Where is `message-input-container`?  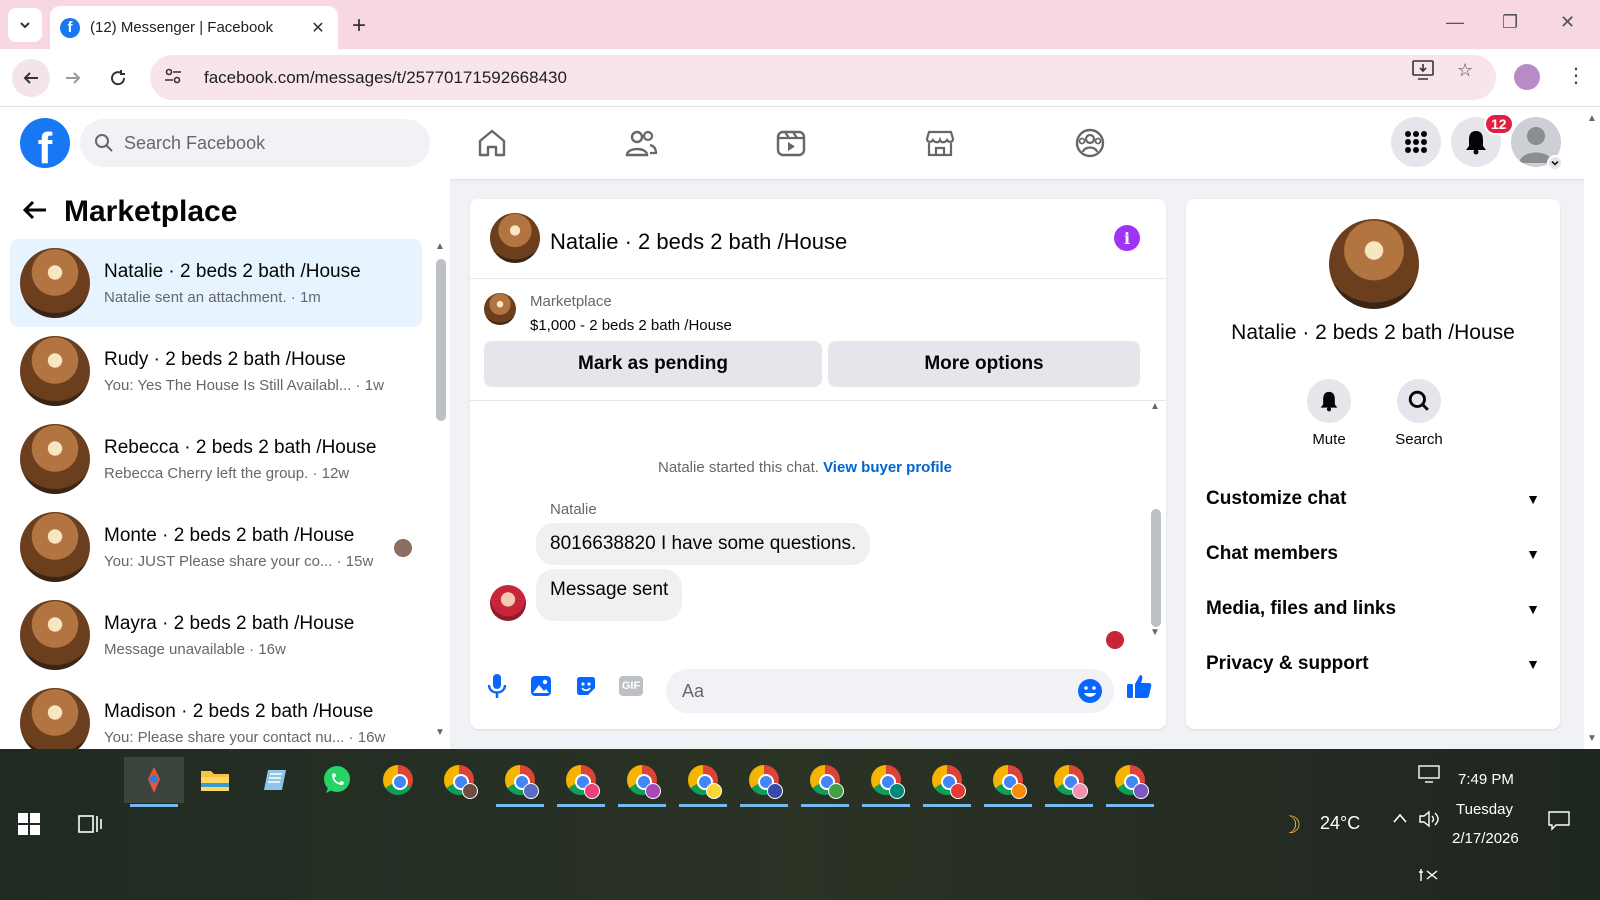
message-input-container is located at coordinates (890, 691).